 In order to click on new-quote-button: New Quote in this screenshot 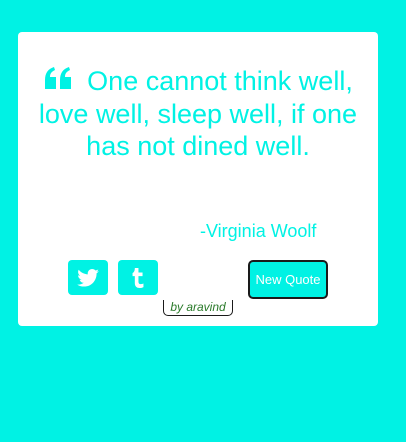, I will do `click(288, 279)`.